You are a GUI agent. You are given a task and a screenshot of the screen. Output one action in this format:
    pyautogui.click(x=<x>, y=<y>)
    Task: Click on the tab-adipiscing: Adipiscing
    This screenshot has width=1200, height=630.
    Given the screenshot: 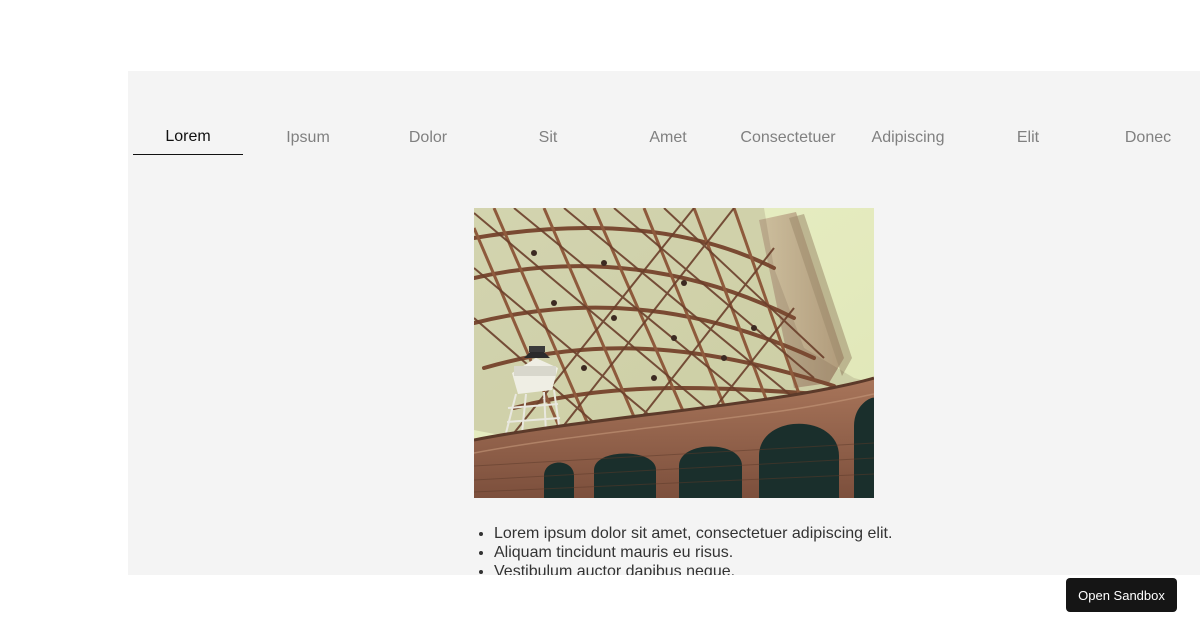 What is the action you would take?
    pyautogui.click(x=908, y=137)
    